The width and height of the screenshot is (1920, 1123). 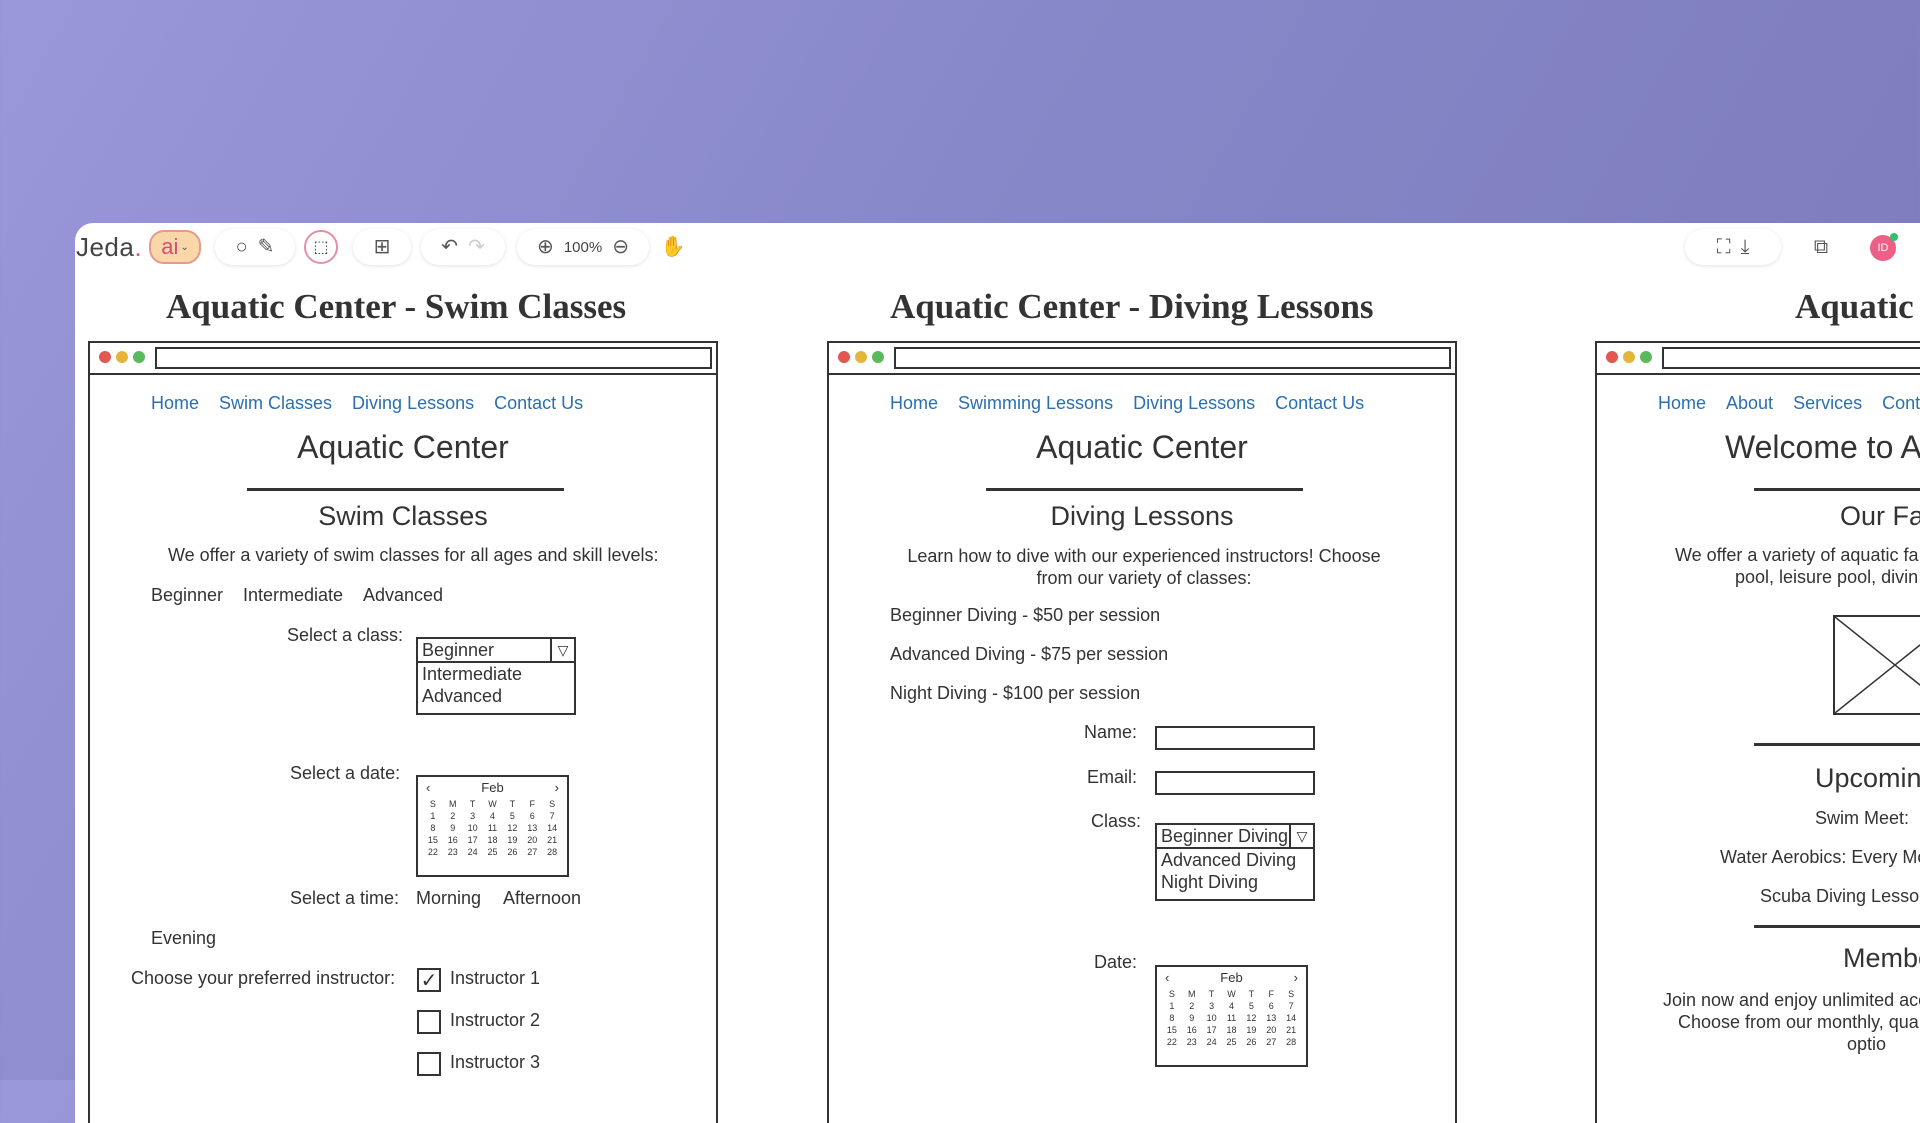 What do you see at coordinates (1884, 247) in the screenshot?
I see `avatar: ID` at bounding box center [1884, 247].